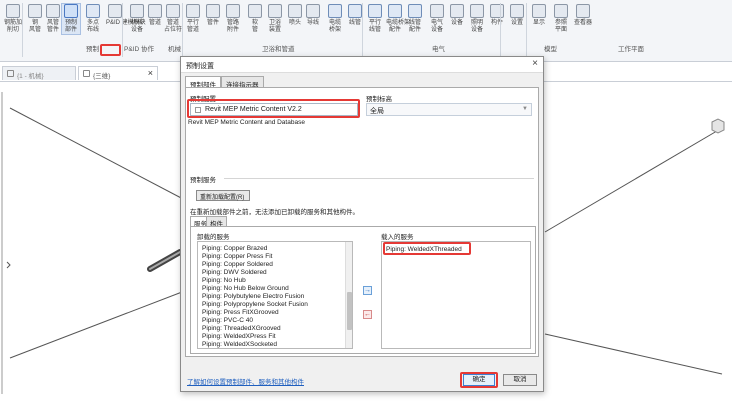  I want to click on scrollbar-thumb, so click(349, 311).